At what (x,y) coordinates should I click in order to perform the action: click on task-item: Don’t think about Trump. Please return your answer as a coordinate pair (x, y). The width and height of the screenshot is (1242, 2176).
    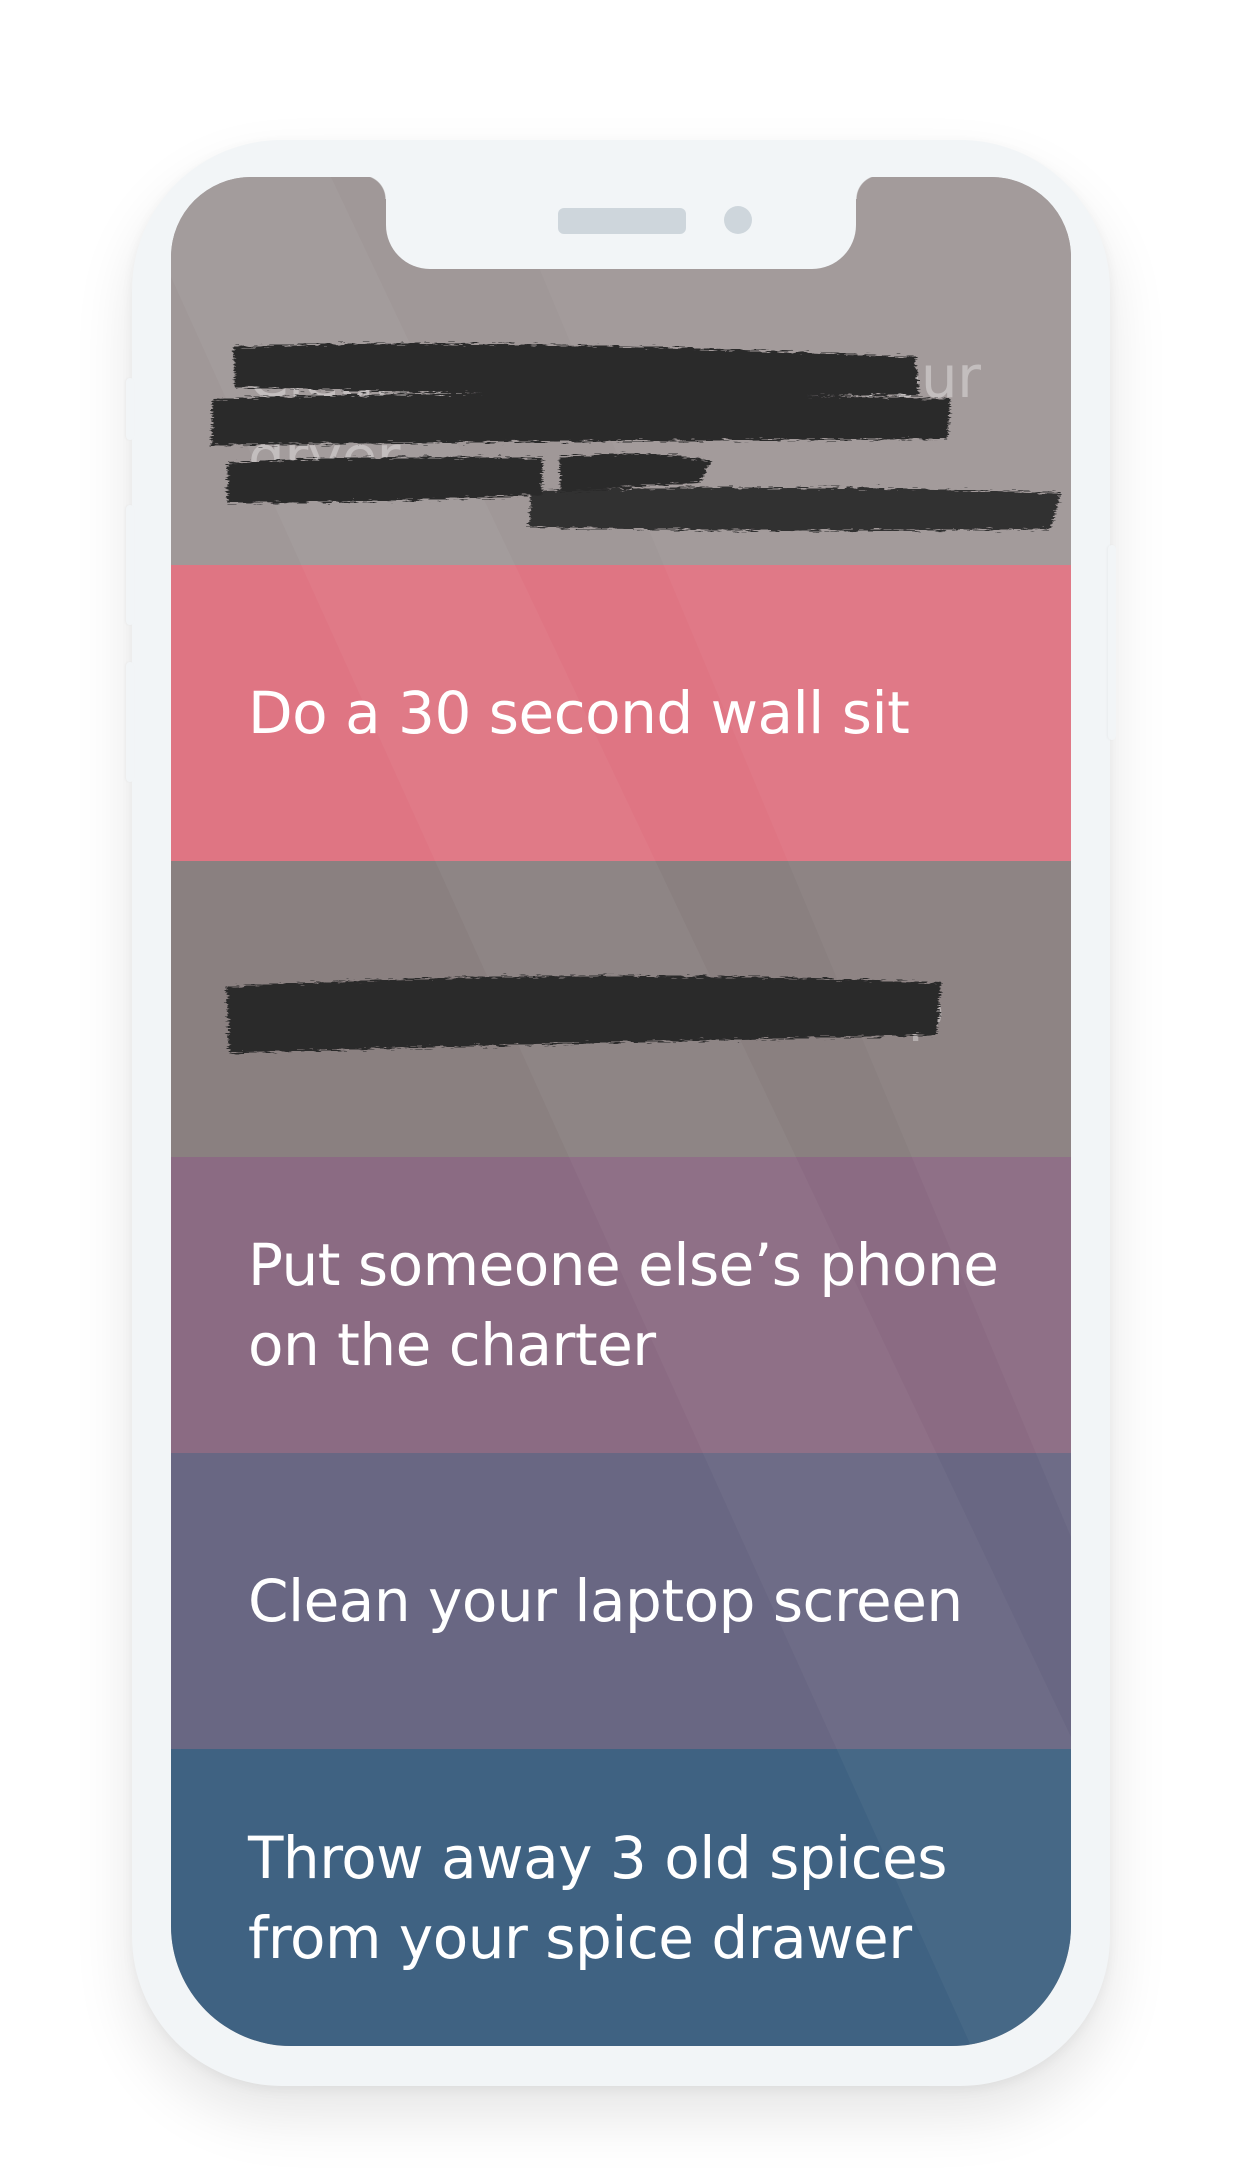
    Looking at the image, I should click on (621, 1009).